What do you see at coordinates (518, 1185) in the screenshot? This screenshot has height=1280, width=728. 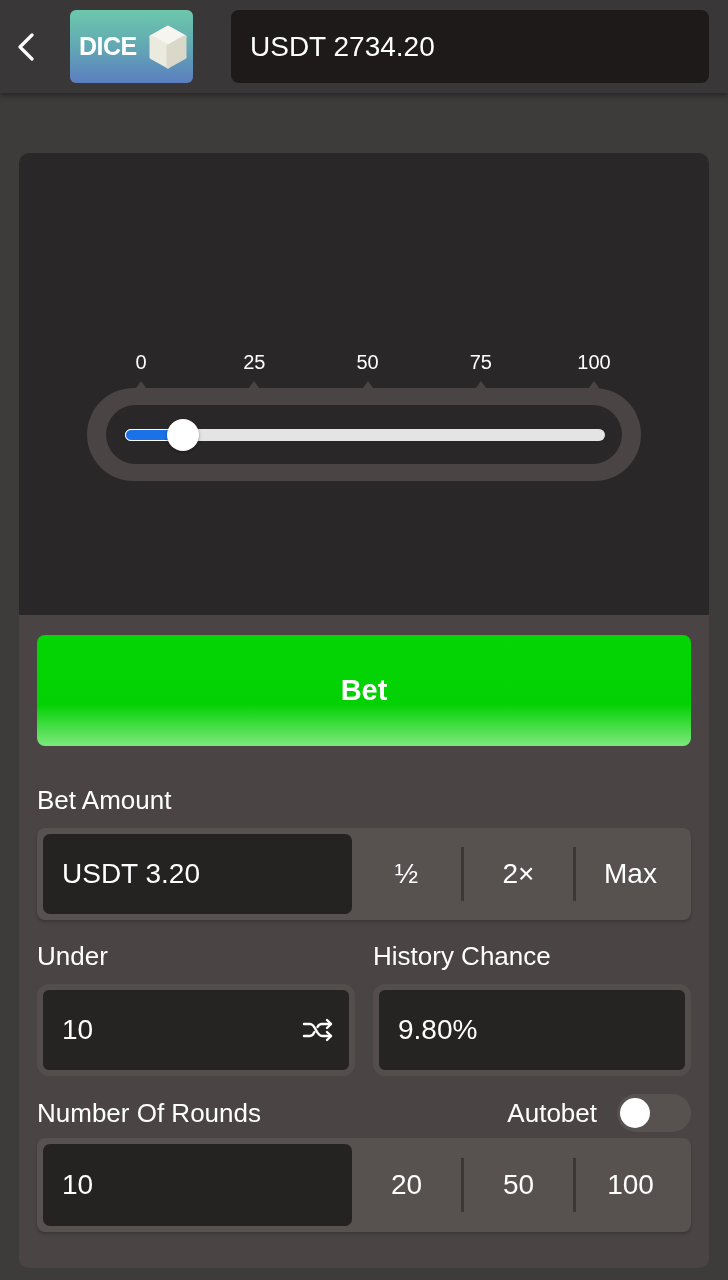 I see `rounds-option: 50` at bounding box center [518, 1185].